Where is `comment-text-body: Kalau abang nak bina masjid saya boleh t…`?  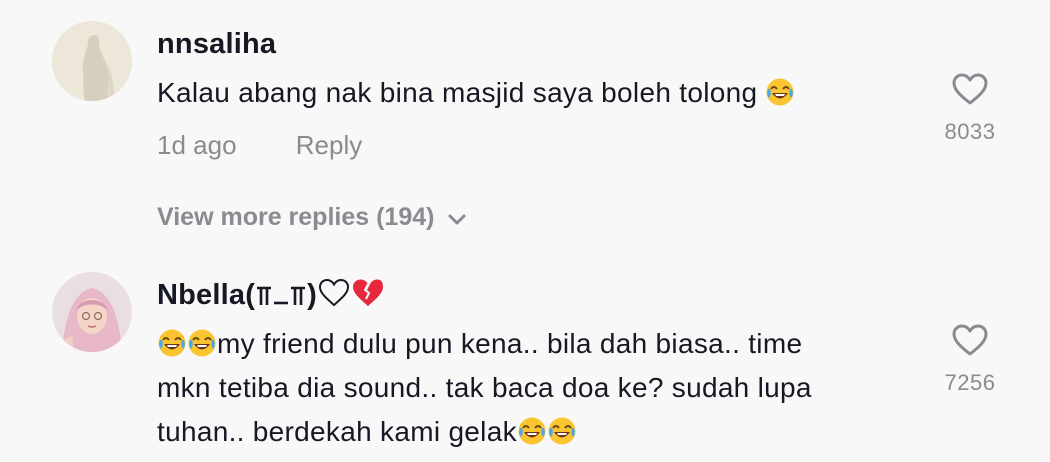 comment-text-body: Kalau abang nak bina masjid saya boleh t… is located at coordinates (457, 92).